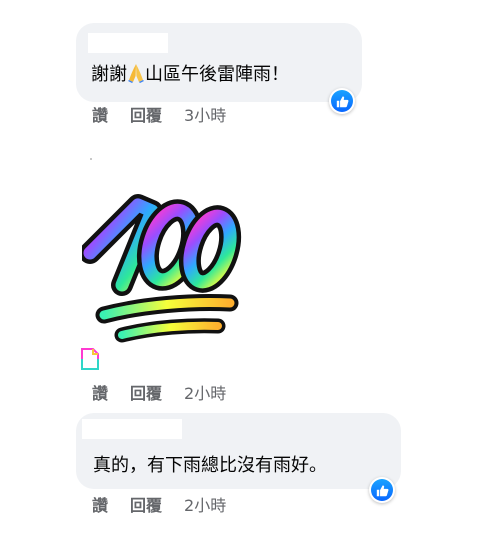  What do you see at coordinates (205, 115) in the screenshot?
I see `timestamp: 3小時` at bounding box center [205, 115].